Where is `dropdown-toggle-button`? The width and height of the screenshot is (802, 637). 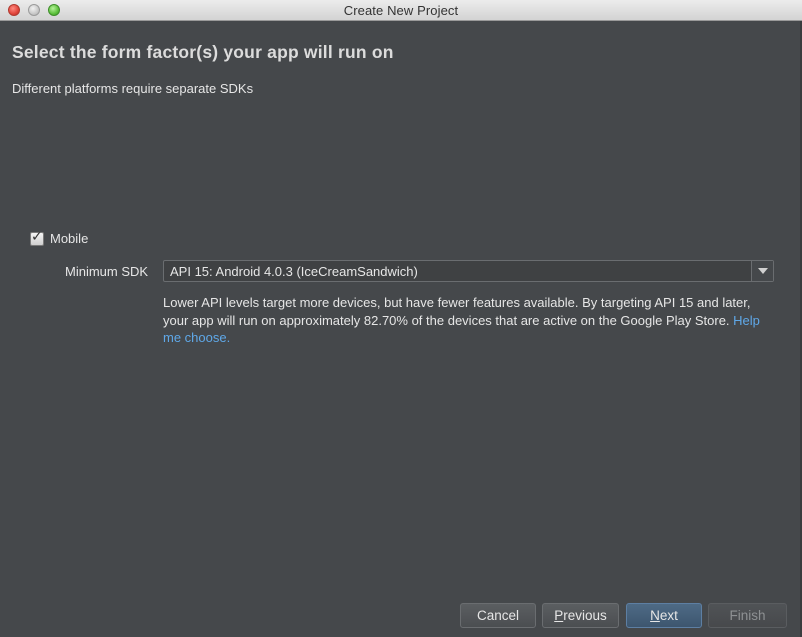 dropdown-toggle-button is located at coordinates (762, 271).